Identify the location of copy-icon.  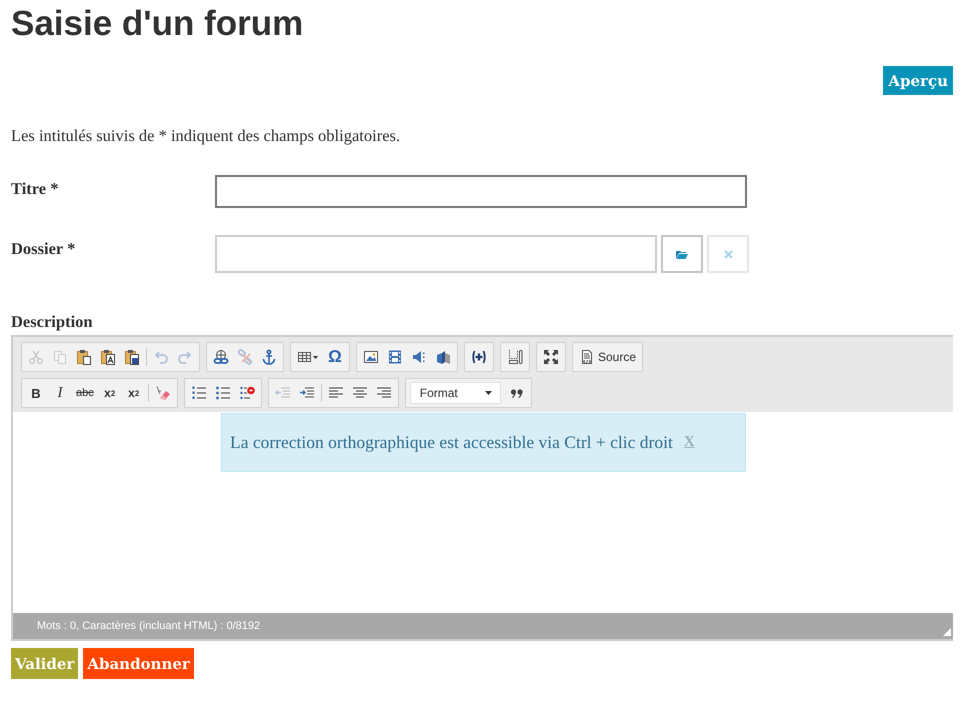
(60, 357).